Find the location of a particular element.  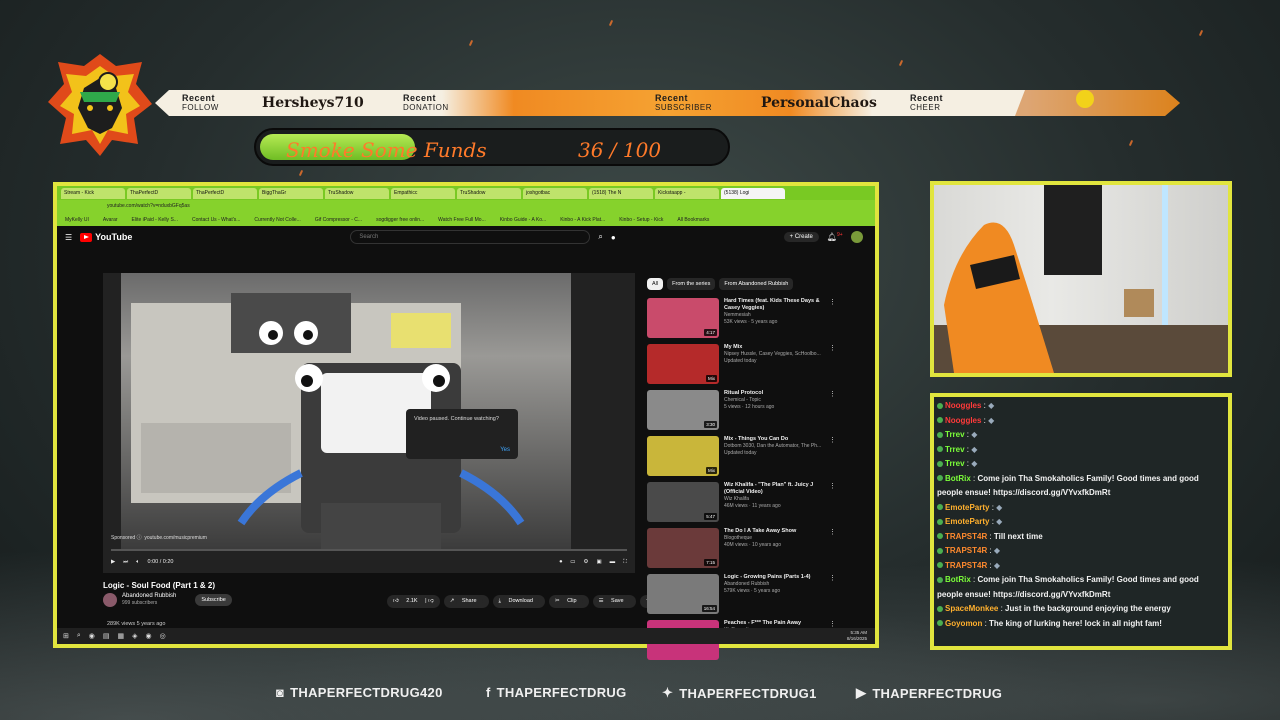

video-thumbnail: 7:15 is located at coordinates (683, 548).